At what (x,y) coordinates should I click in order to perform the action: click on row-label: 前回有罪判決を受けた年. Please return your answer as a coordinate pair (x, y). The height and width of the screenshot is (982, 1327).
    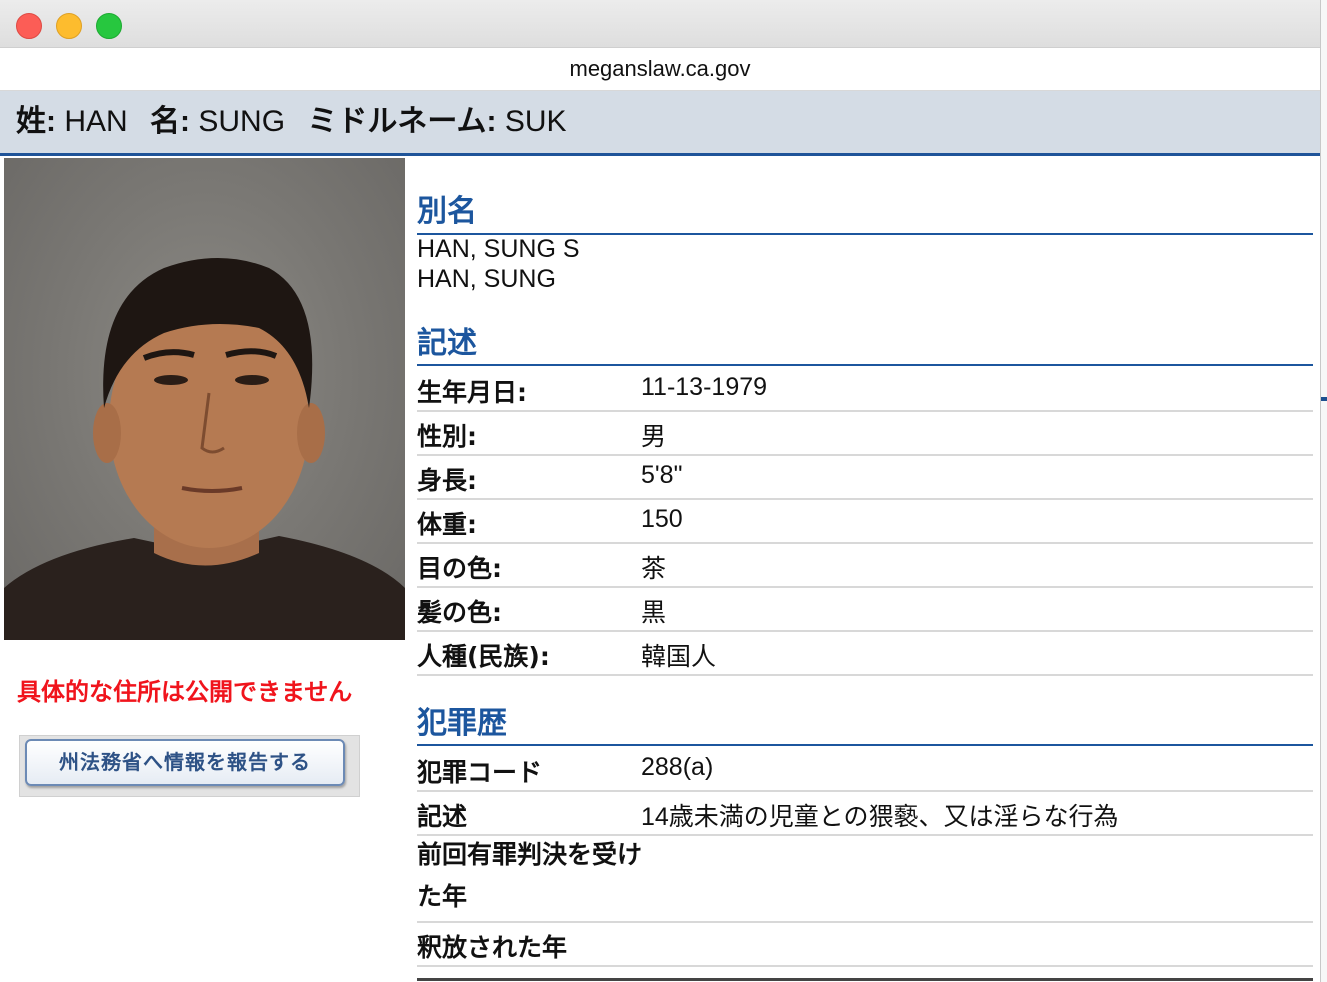
    Looking at the image, I should click on (530, 875).